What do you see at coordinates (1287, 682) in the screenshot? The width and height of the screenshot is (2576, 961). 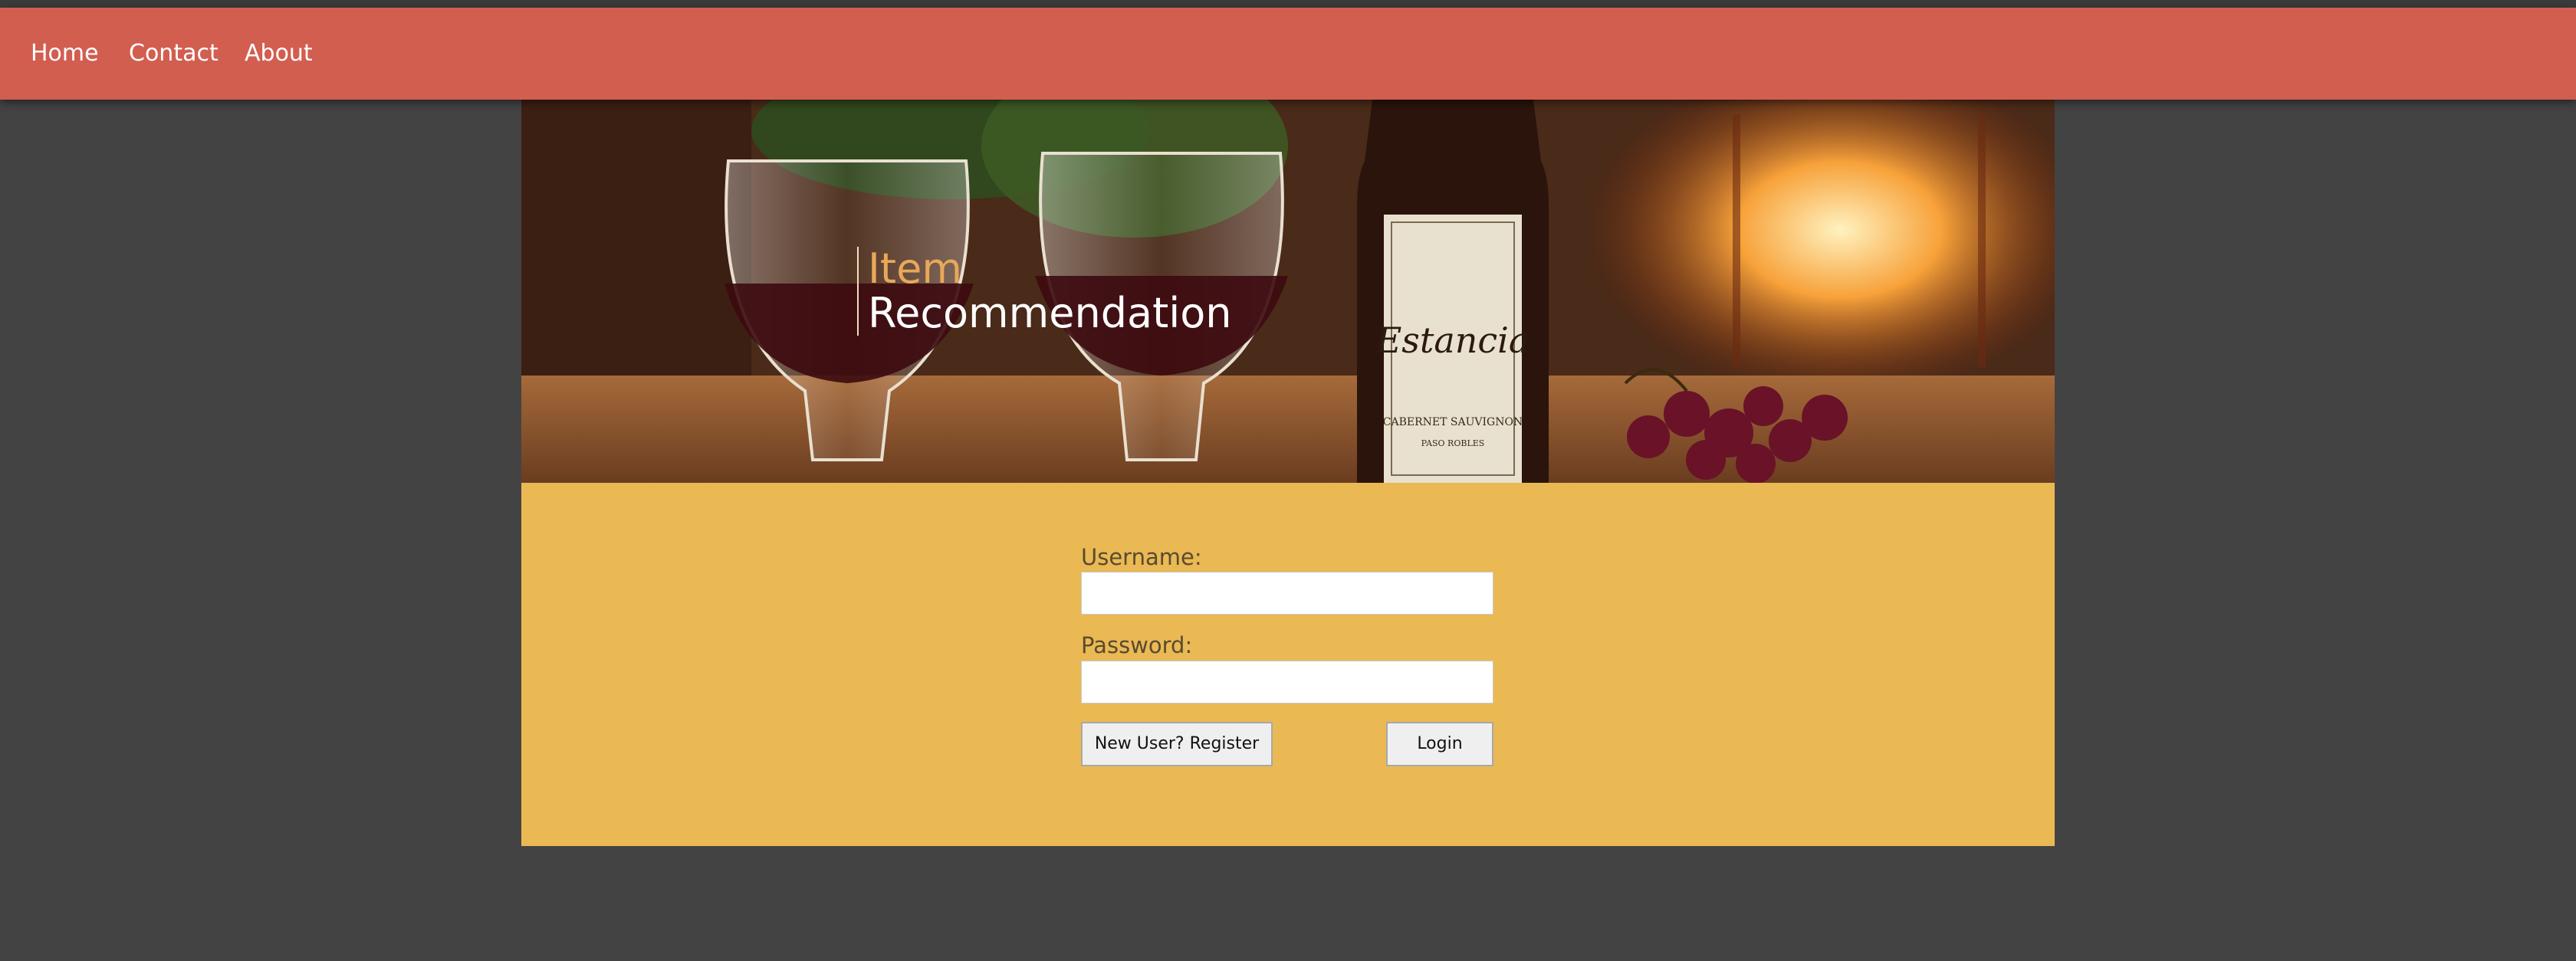 I see `password-input` at bounding box center [1287, 682].